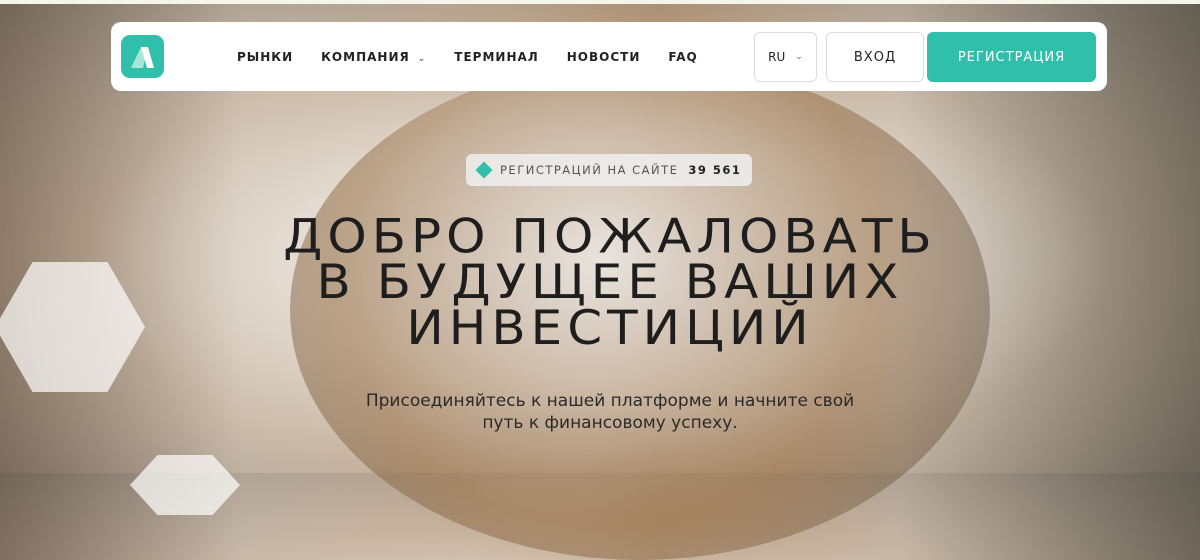 The height and width of the screenshot is (560, 1200). Describe the element at coordinates (715, 170) in the screenshot. I see `registrations-count: 39 561` at that location.